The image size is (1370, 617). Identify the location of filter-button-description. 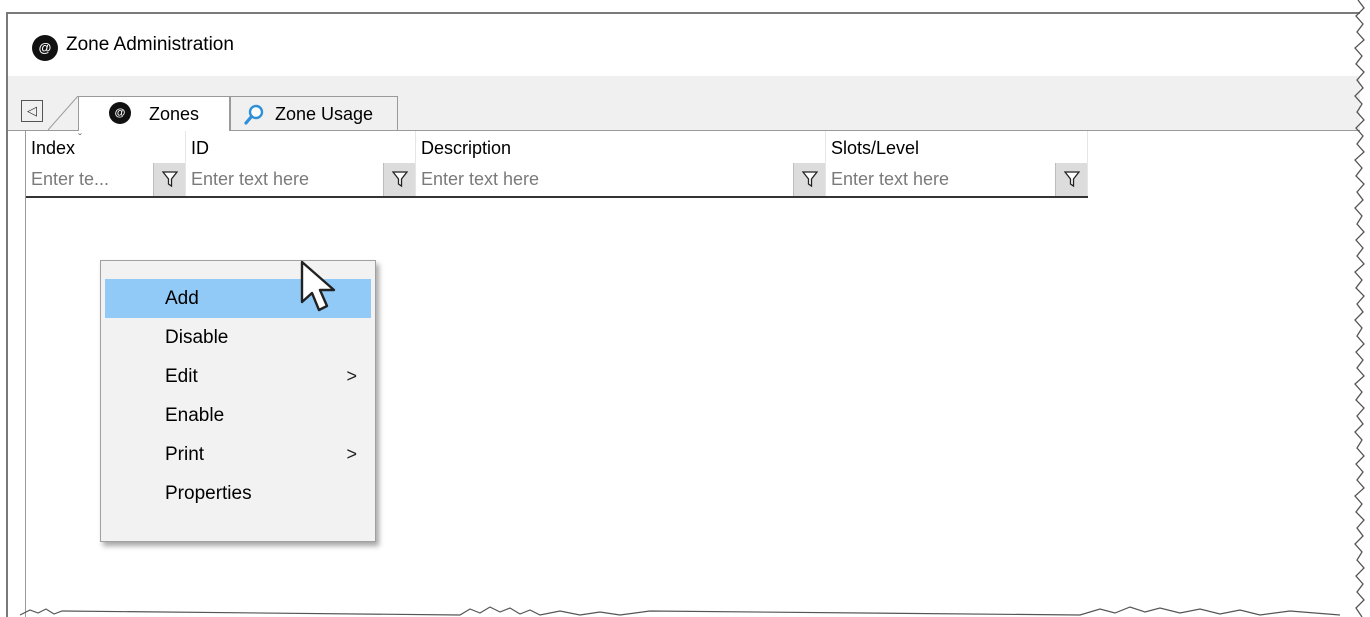
(809, 179).